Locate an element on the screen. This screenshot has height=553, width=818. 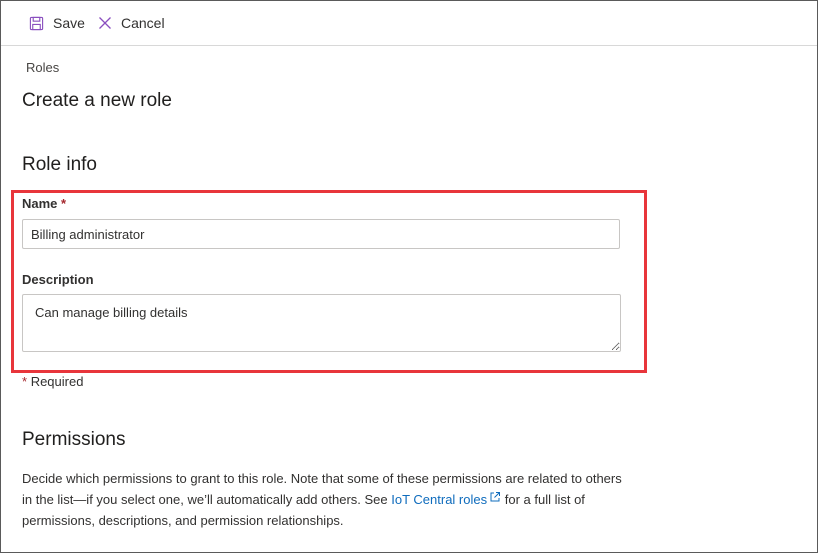
required-note-text: Required is located at coordinates (57, 381).